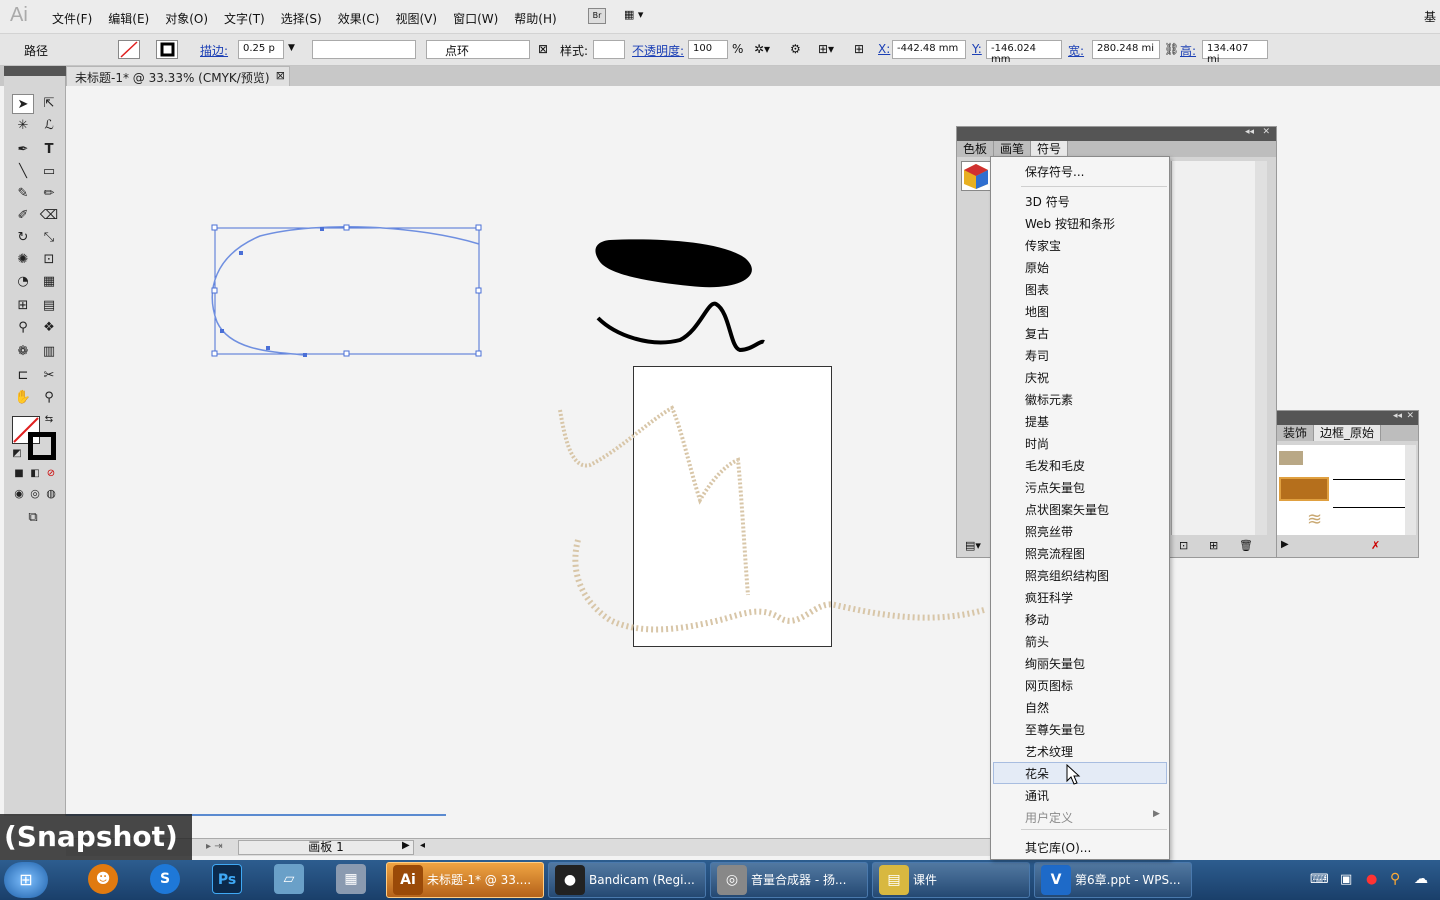  I want to click on library-menu-item: 污点矢量包, so click(1055, 487).